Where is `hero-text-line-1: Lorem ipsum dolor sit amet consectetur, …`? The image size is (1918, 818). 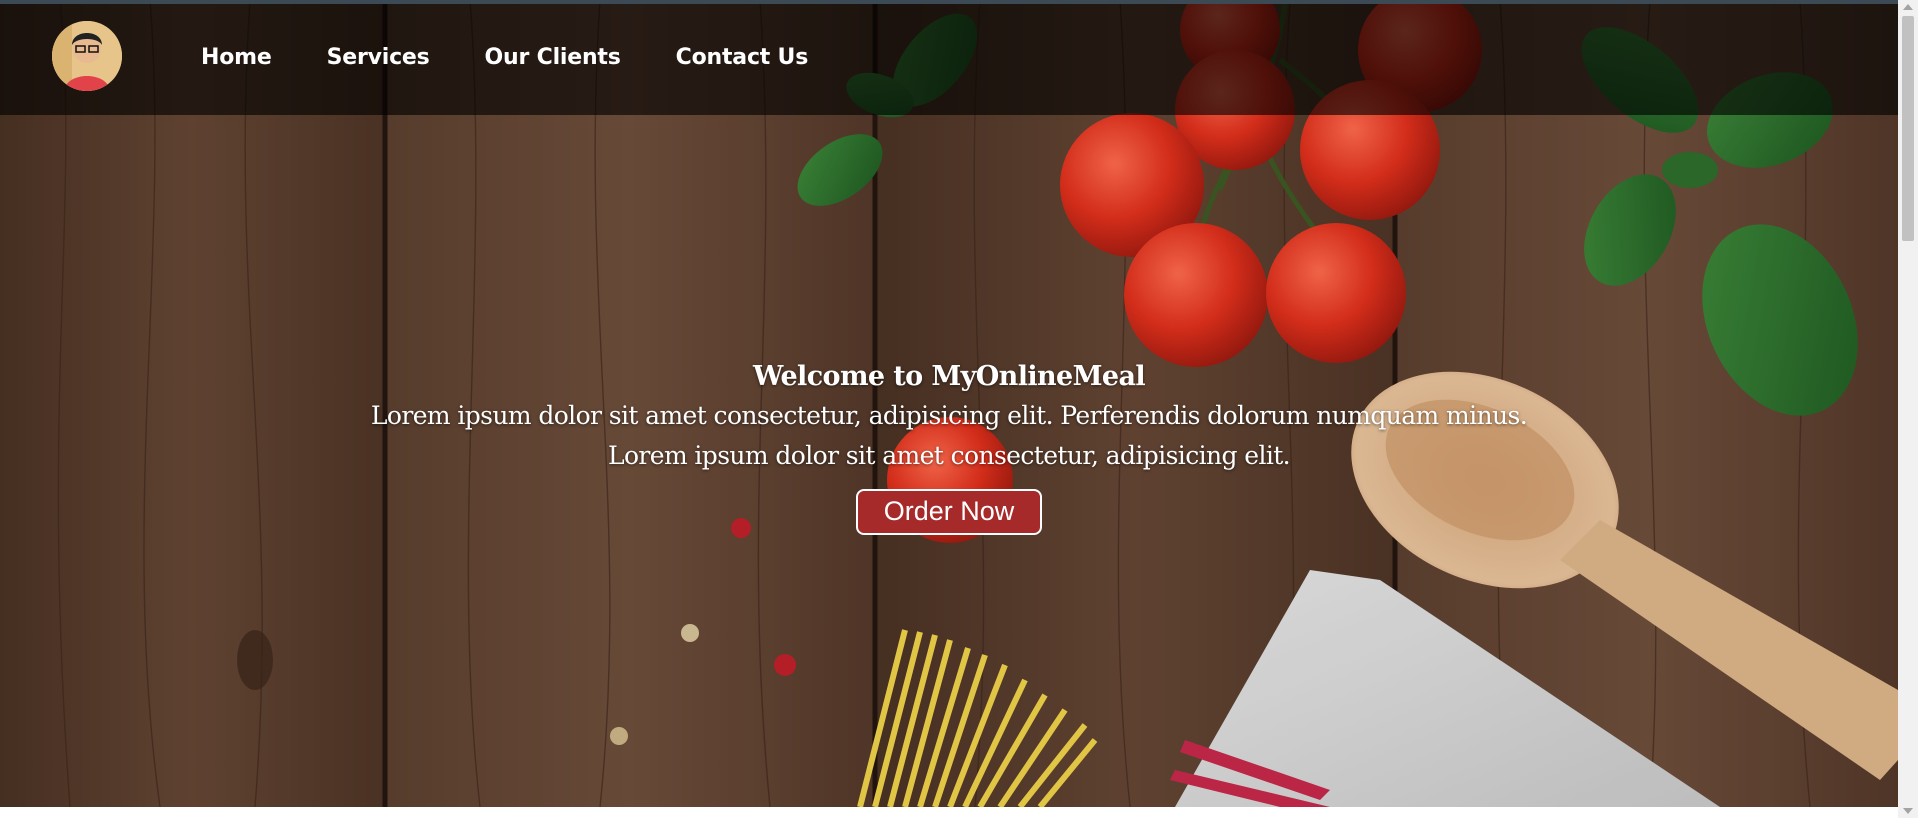
hero-text-line-1: Lorem ipsum dolor sit amet consectetur, … is located at coordinates (949, 415).